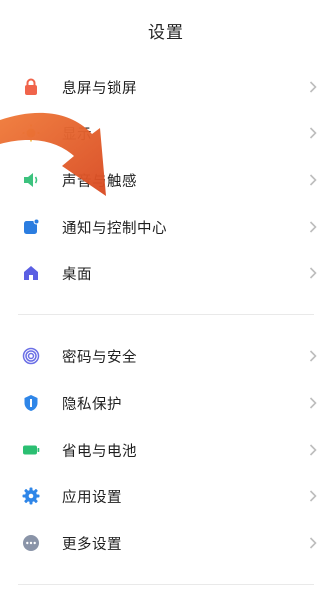 This screenshot has height=600, width=332. What do you see at coordinates (31, 356) in the screenshot?
I see `fingerprint-icon` at bounding box center [31, 356].